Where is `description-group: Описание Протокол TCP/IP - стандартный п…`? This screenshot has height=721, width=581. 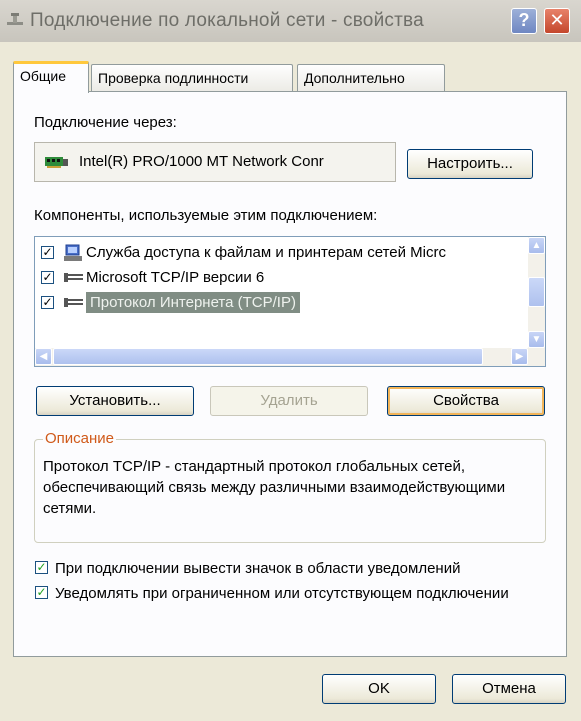 description-group: Описание Протокол TCP/IP - стандартный п… is located at coordinates (290, 486).